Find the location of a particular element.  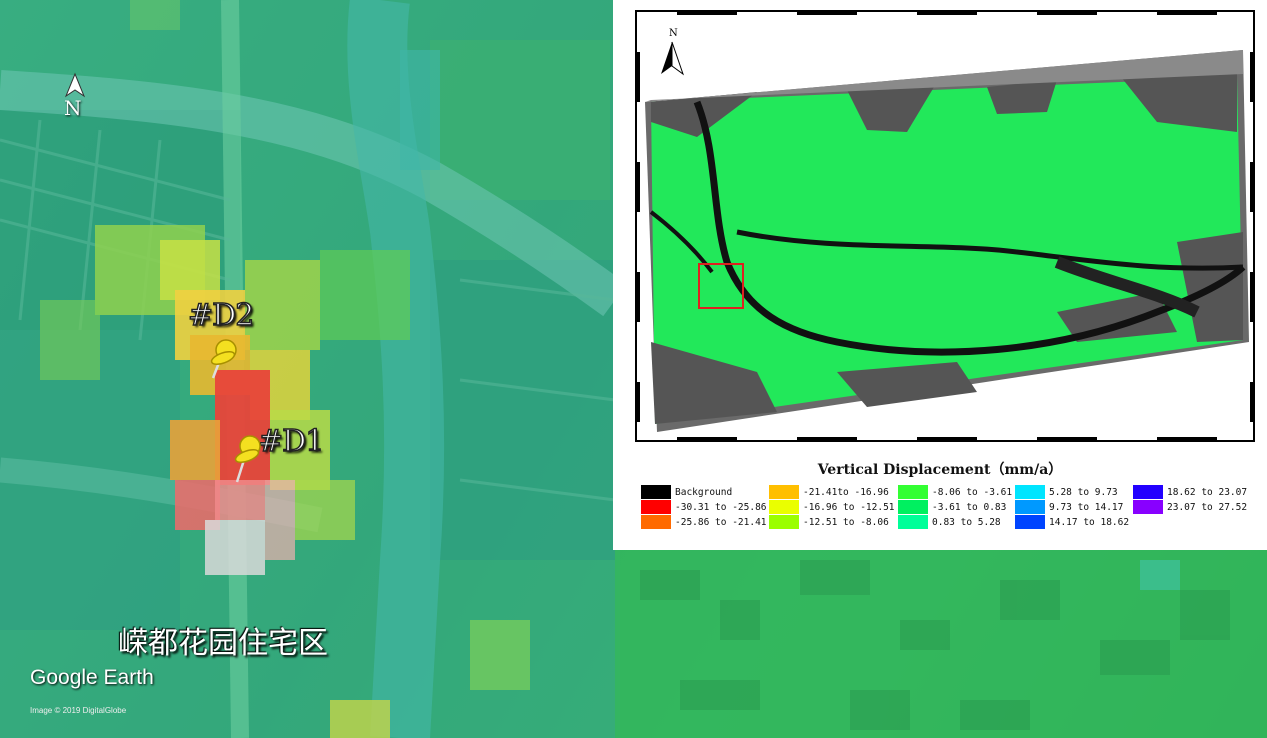

legend-label: -25.86 to -21.41 is located at coordinates (721, 522).